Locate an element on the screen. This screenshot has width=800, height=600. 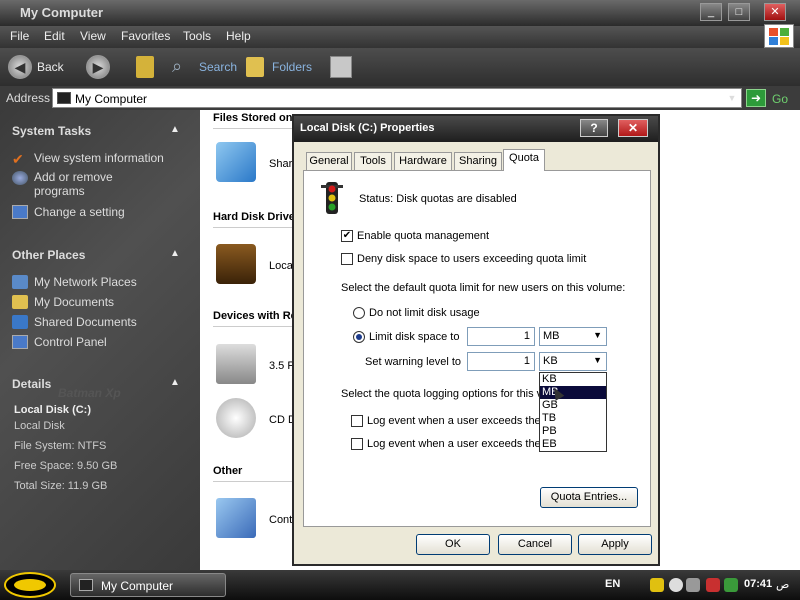
back-button: Back is located at coordinates (50, 67).